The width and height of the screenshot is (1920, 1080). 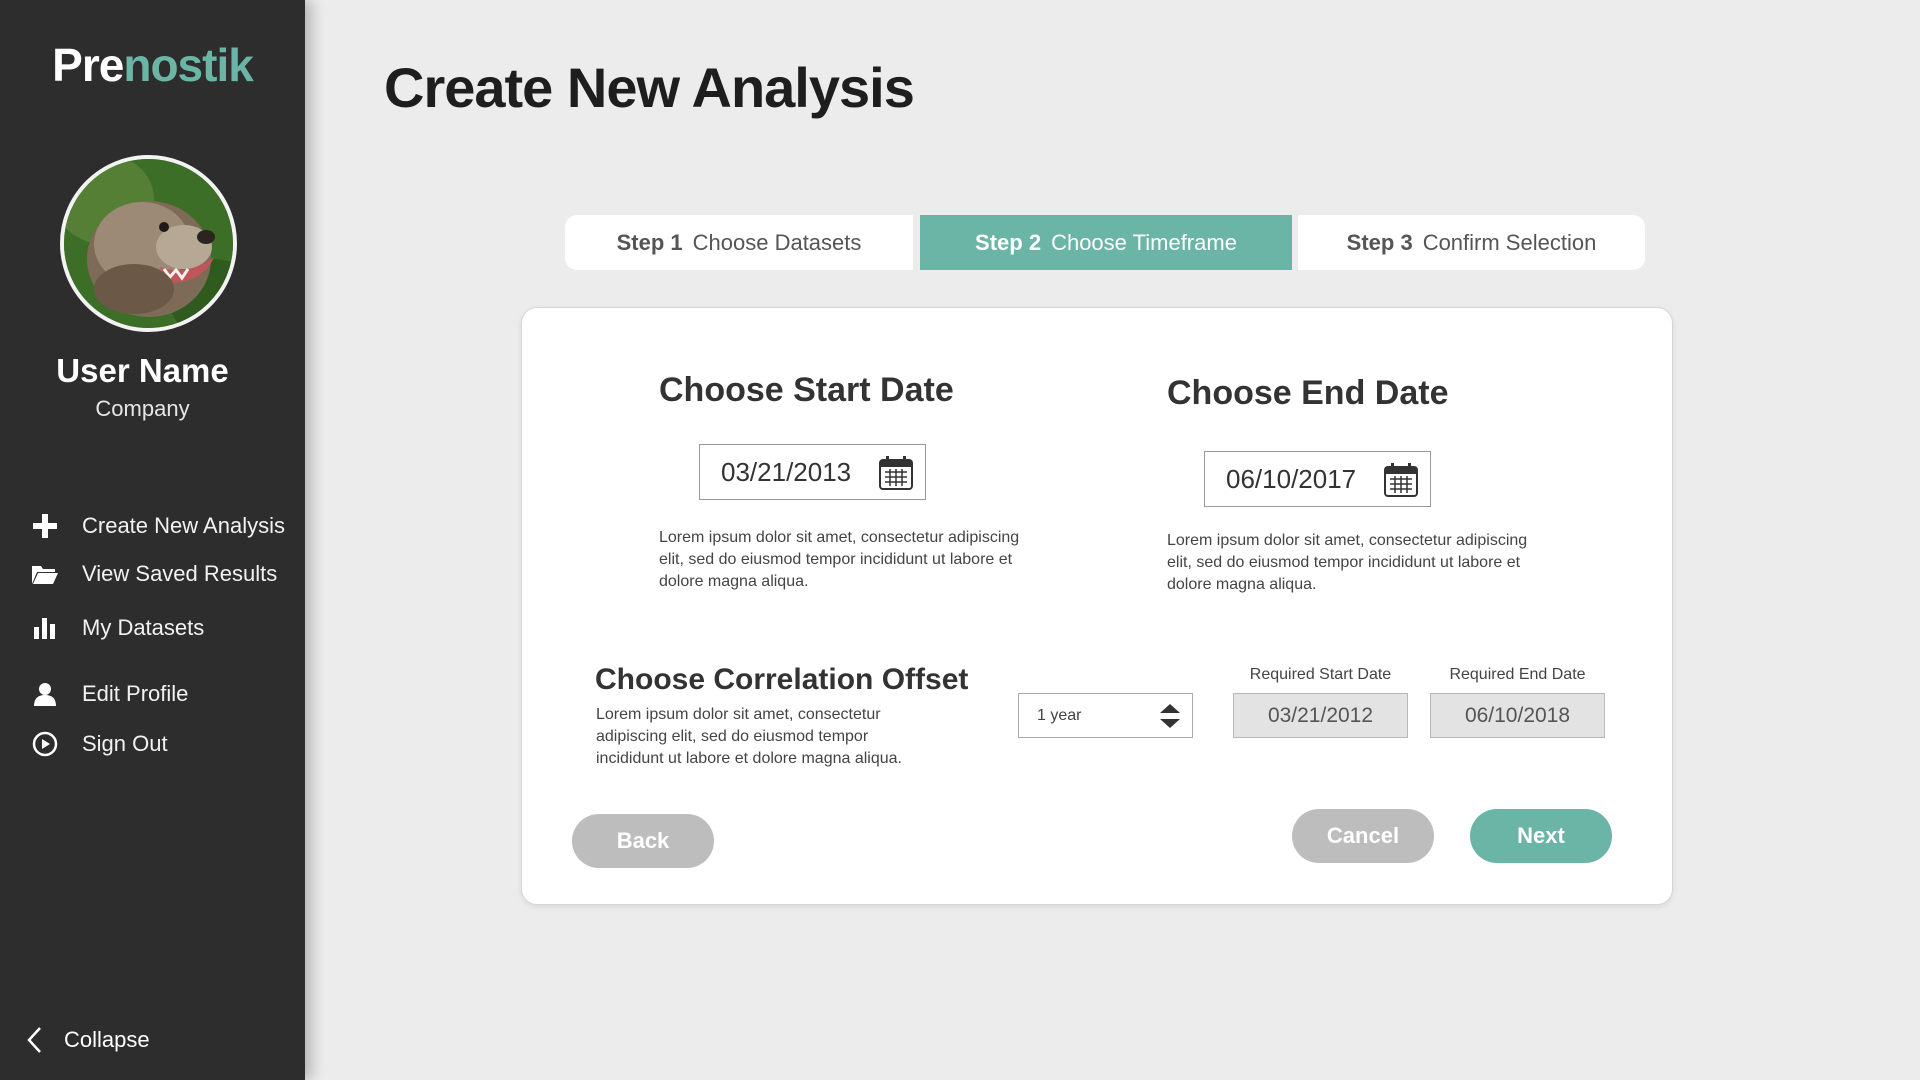 I want to click on sidebar-item-edit-profile: Edit Profile, so click(x=160, y=694).